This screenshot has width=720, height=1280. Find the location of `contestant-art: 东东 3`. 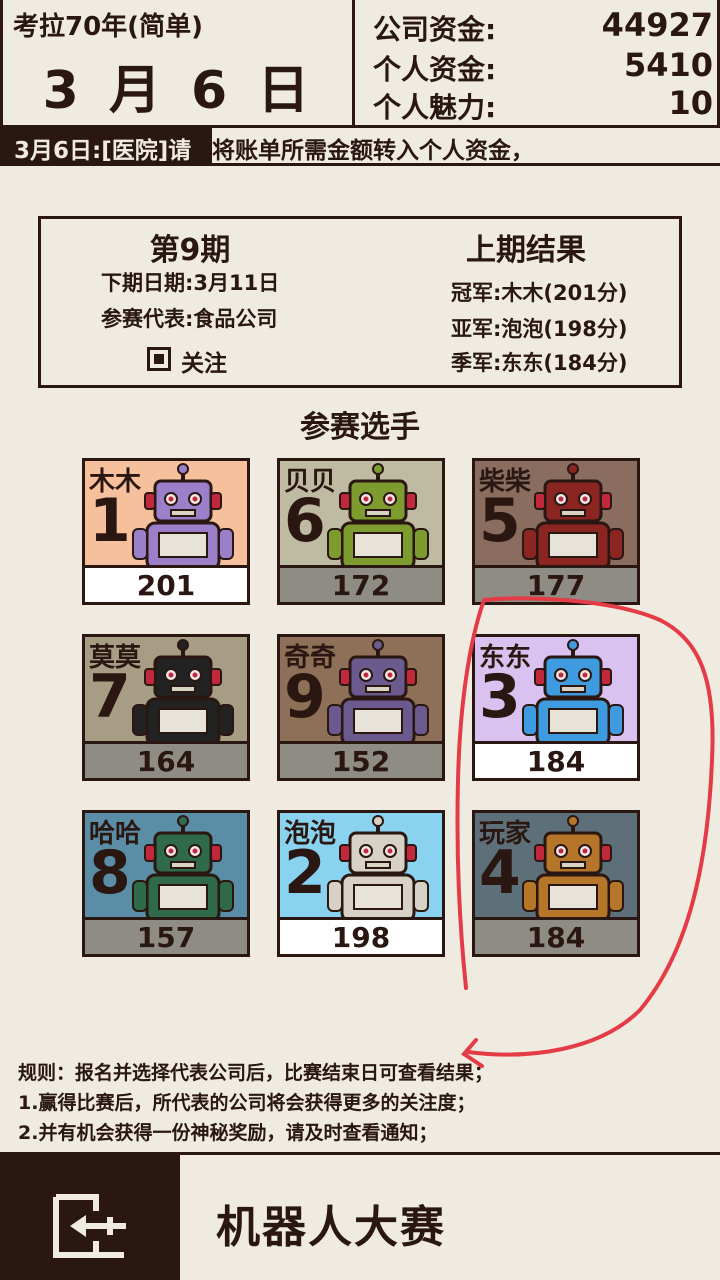

contestant-art: 东东 3 is located at coordinates (556, 689).